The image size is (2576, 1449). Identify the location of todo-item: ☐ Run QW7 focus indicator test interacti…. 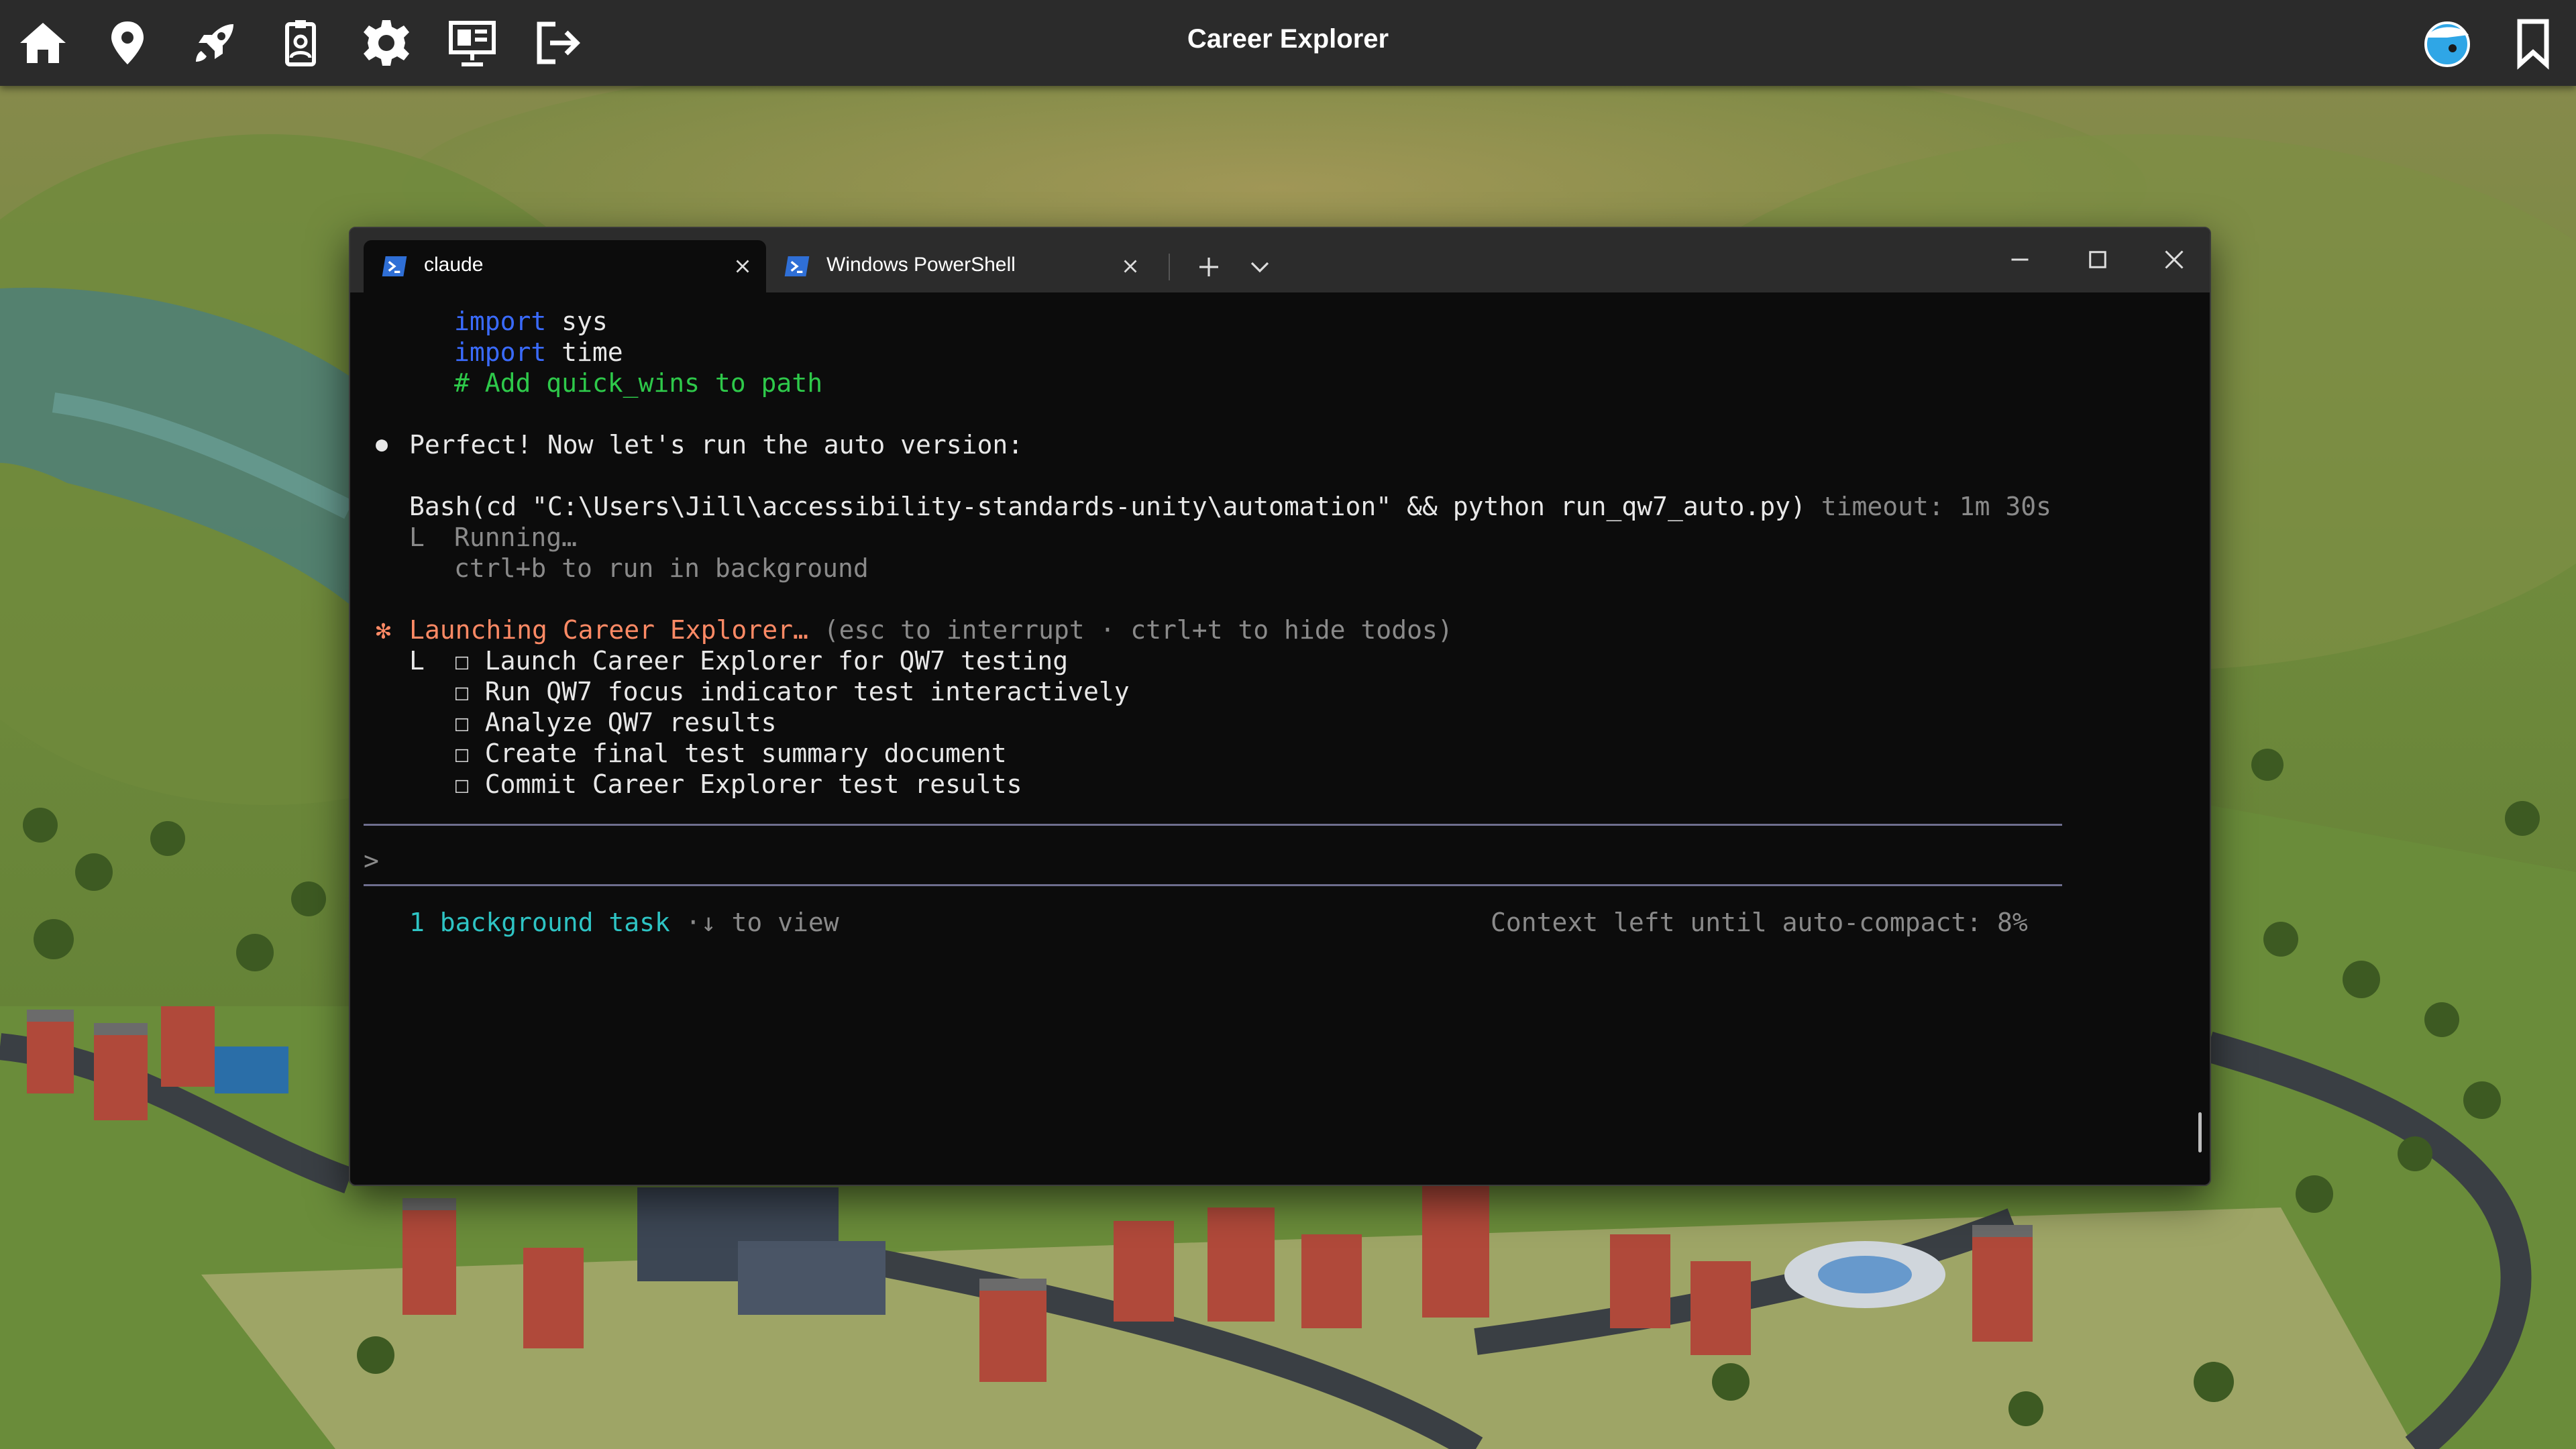
(792, 691).